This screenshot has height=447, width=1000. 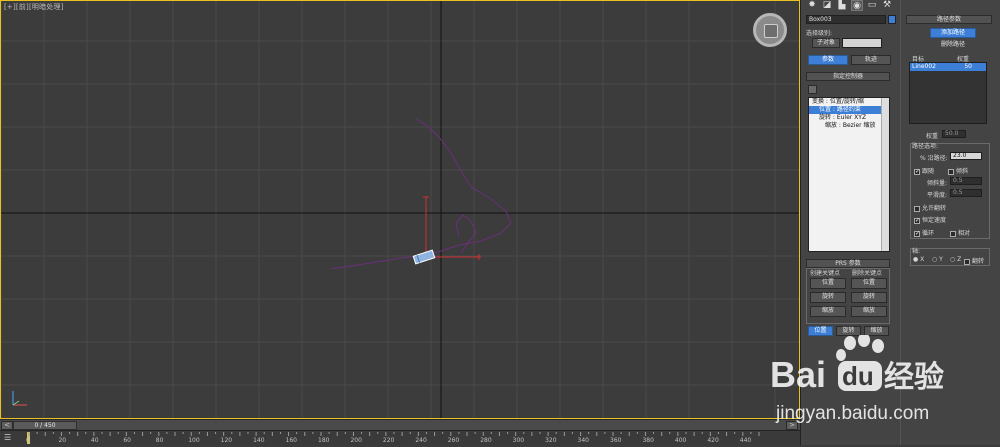 What do you see at coordinates (828, 60) in the screenshot?
I see `params-button: 参数` at bounding box center [828, 60].